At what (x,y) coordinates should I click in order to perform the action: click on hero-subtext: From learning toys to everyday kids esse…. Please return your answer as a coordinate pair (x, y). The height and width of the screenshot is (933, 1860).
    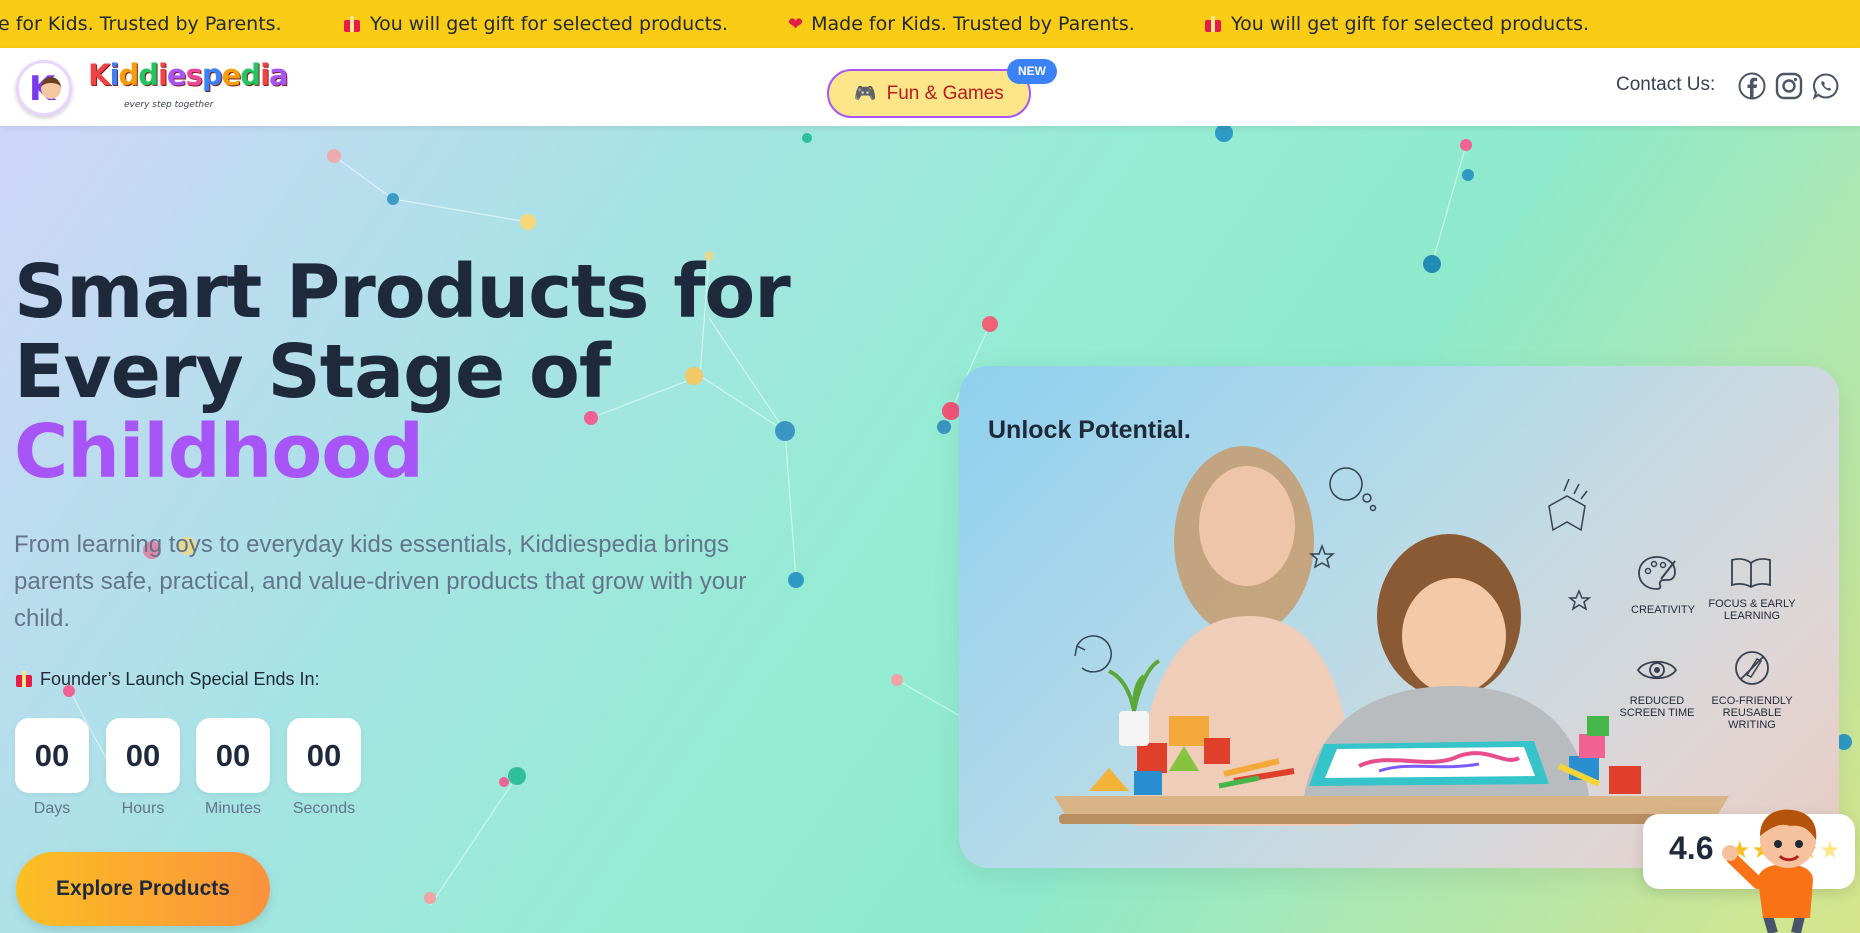
    Looking at the image, I should click on (380, 581).